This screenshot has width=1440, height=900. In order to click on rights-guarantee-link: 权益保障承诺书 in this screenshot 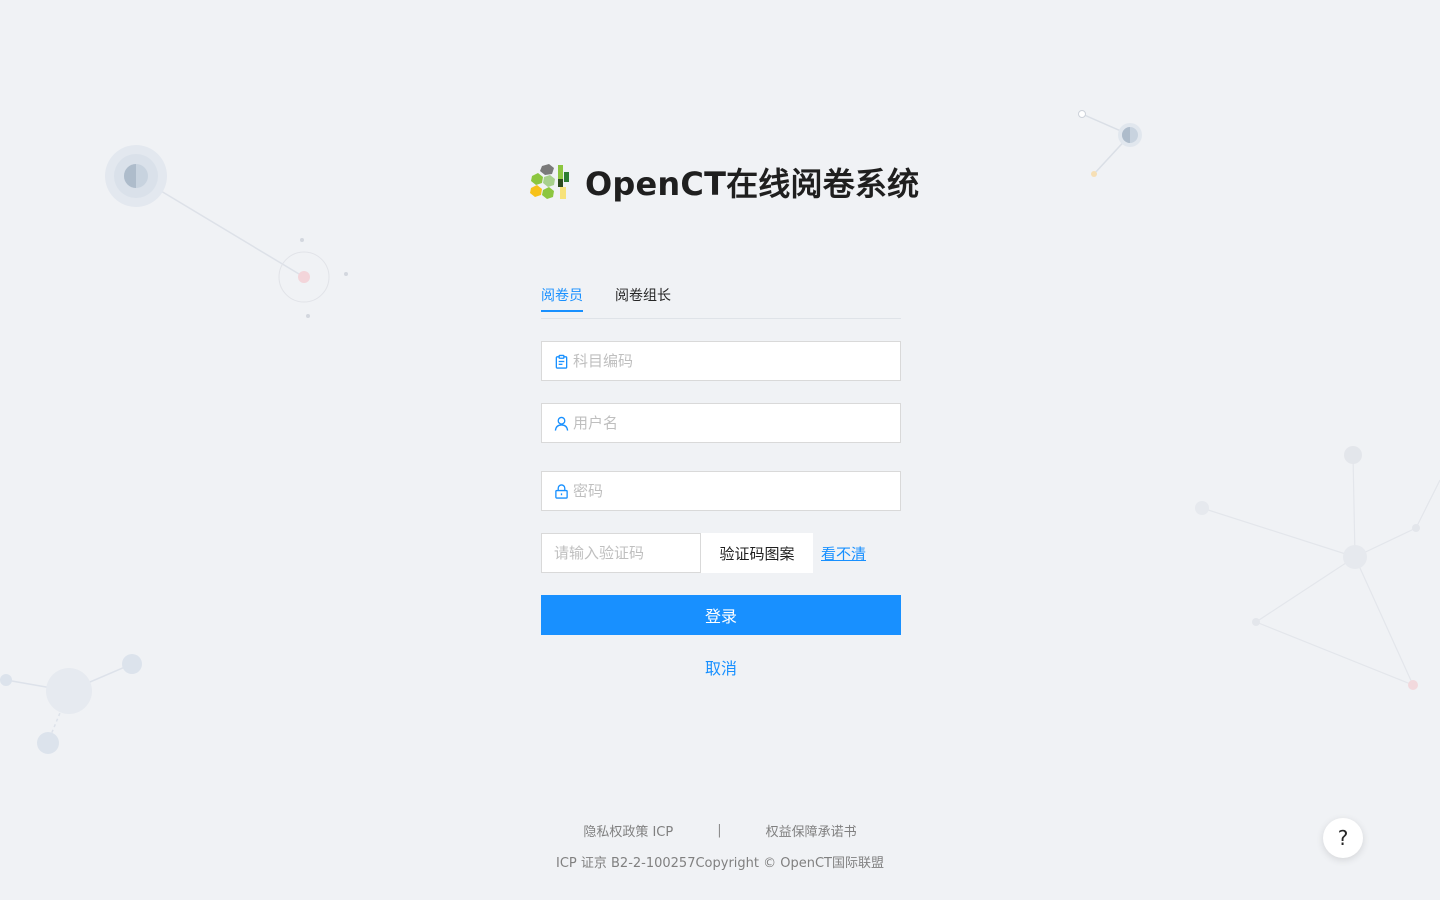, I will do `click(811, 830)`.